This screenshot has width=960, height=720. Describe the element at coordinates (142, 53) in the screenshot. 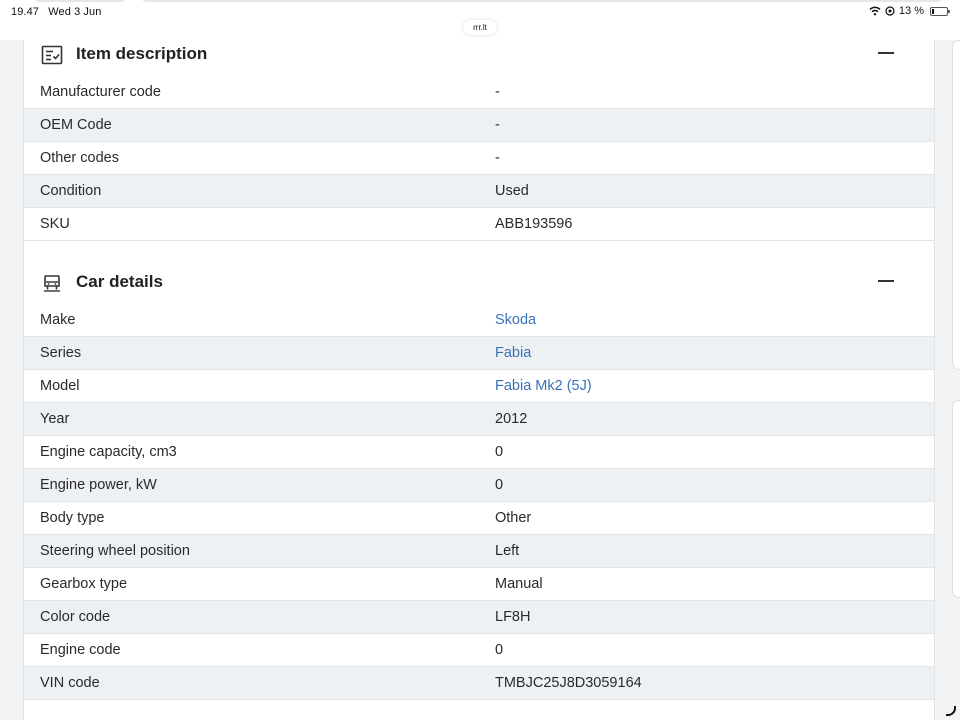

I see `section-title: Item description` at that location.